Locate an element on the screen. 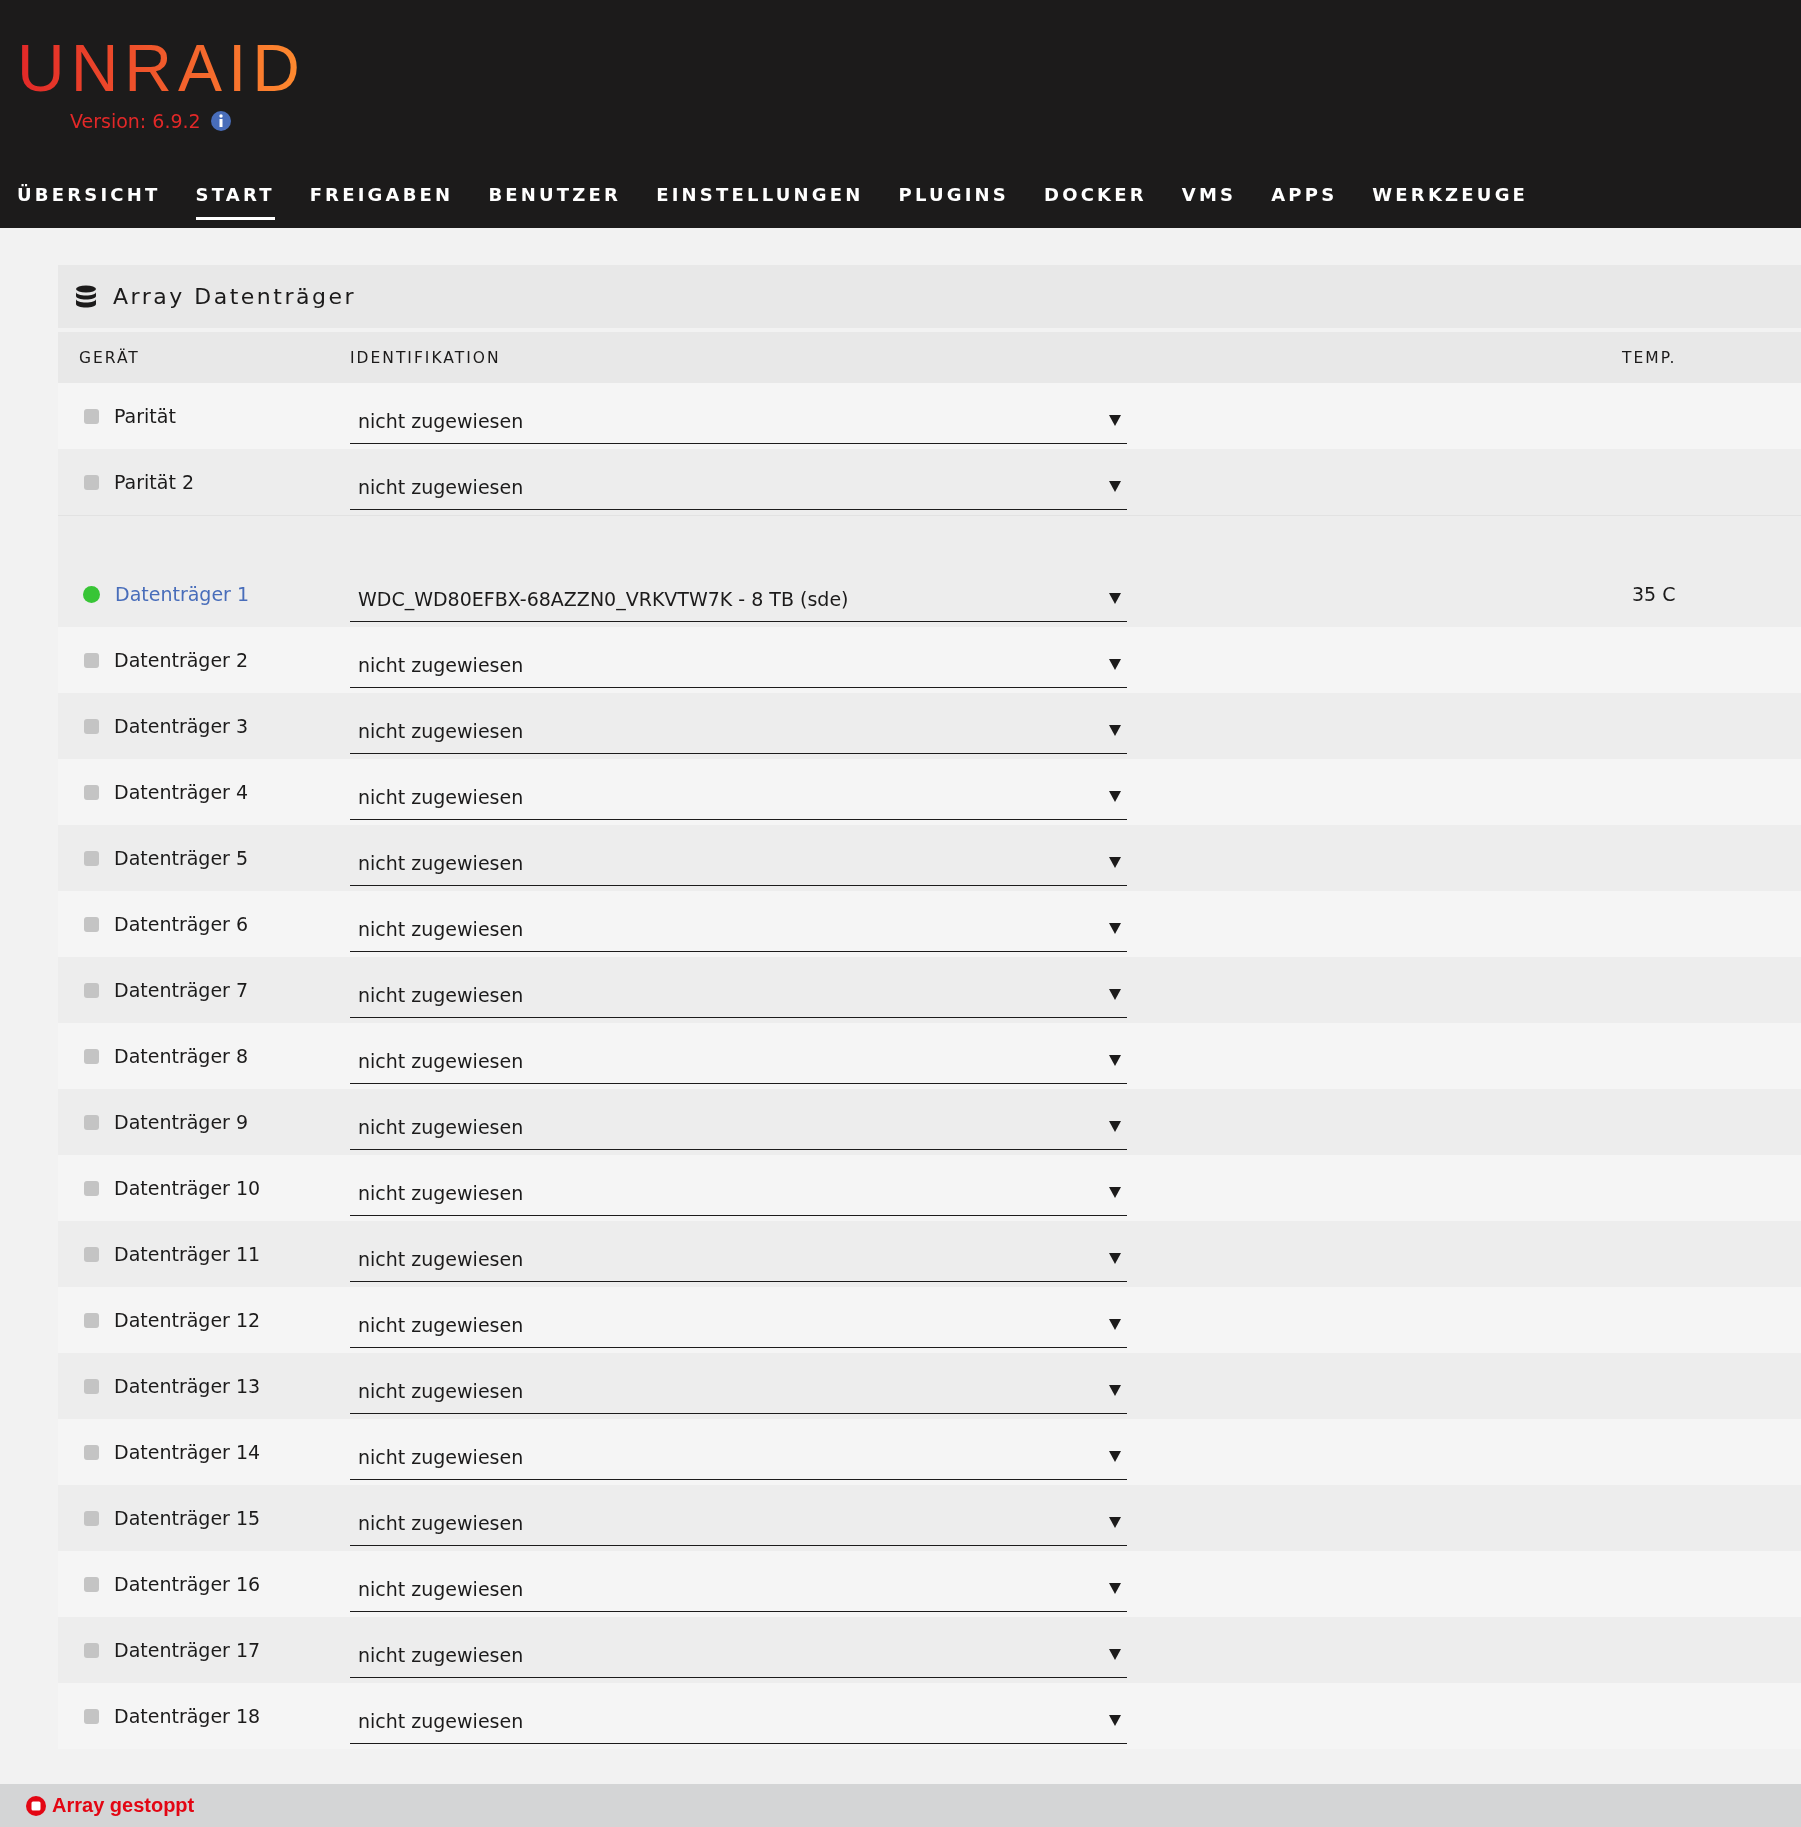 The image size is (1801, 1827). device-label: Datenträger 9 is located at coordinates (181, 1122).